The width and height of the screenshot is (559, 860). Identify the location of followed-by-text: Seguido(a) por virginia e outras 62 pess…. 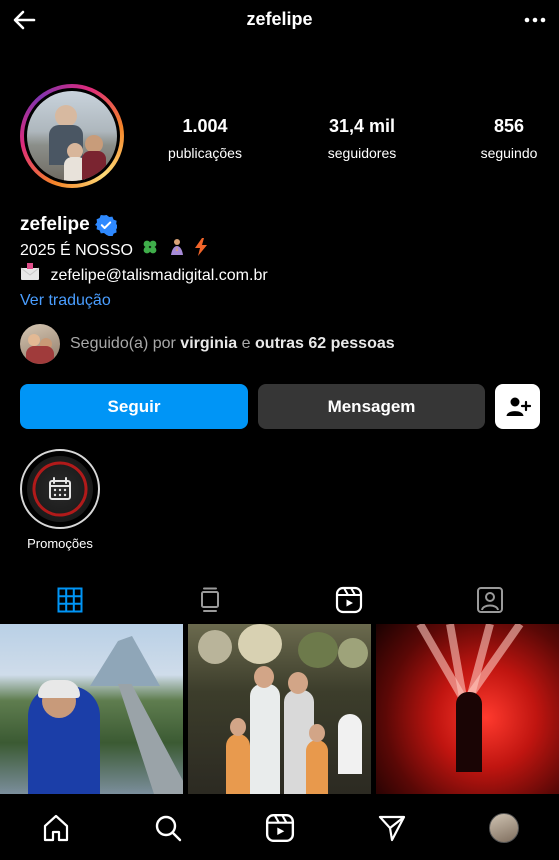
(232, 344).